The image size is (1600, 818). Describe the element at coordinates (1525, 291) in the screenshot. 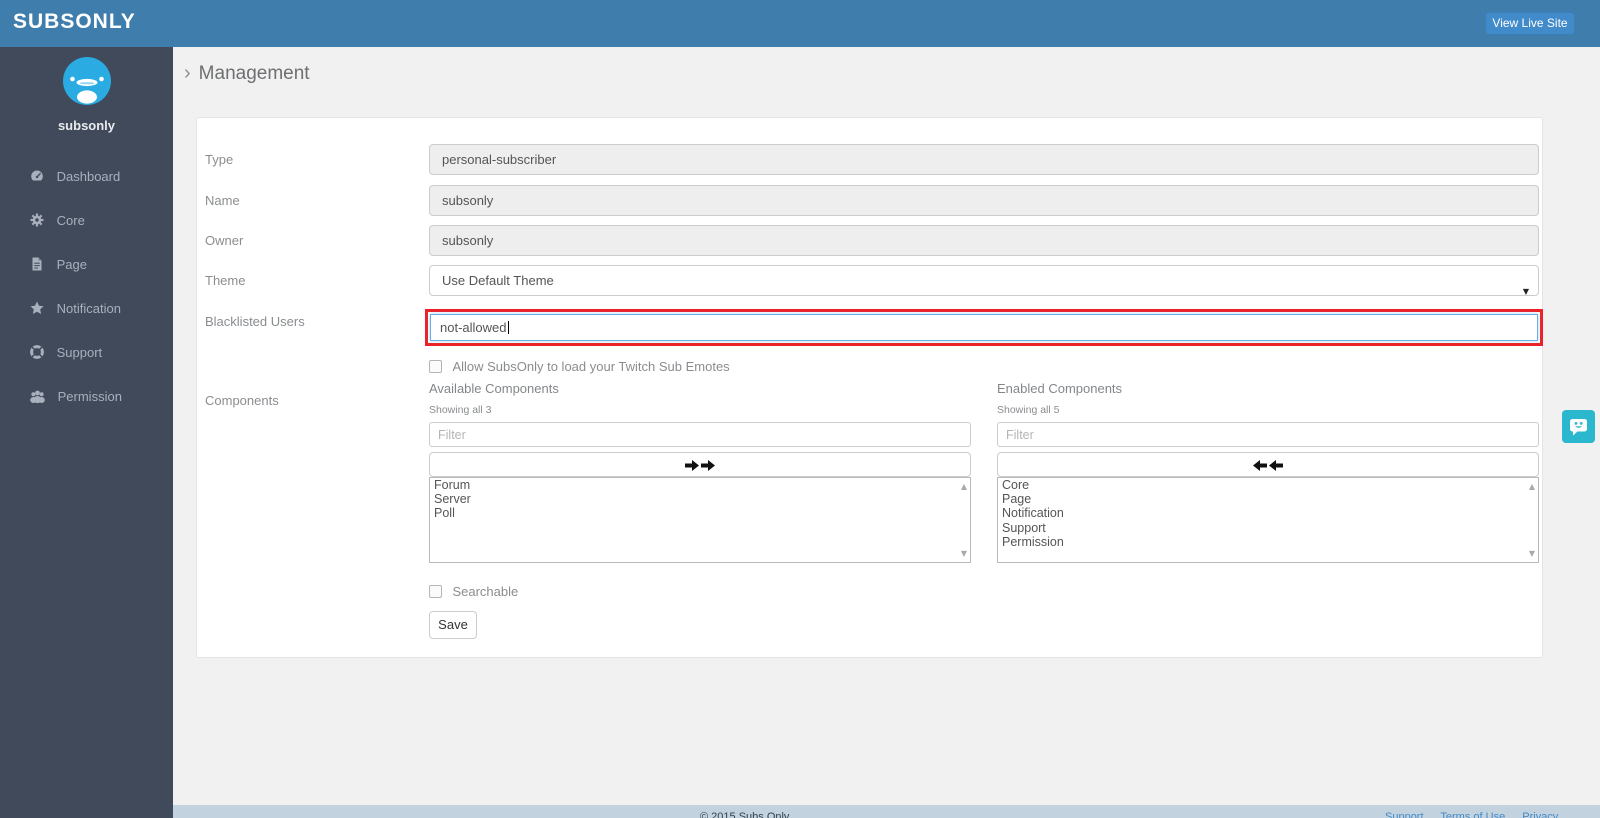

I see `chevron-down-icon: ▼` at that location.